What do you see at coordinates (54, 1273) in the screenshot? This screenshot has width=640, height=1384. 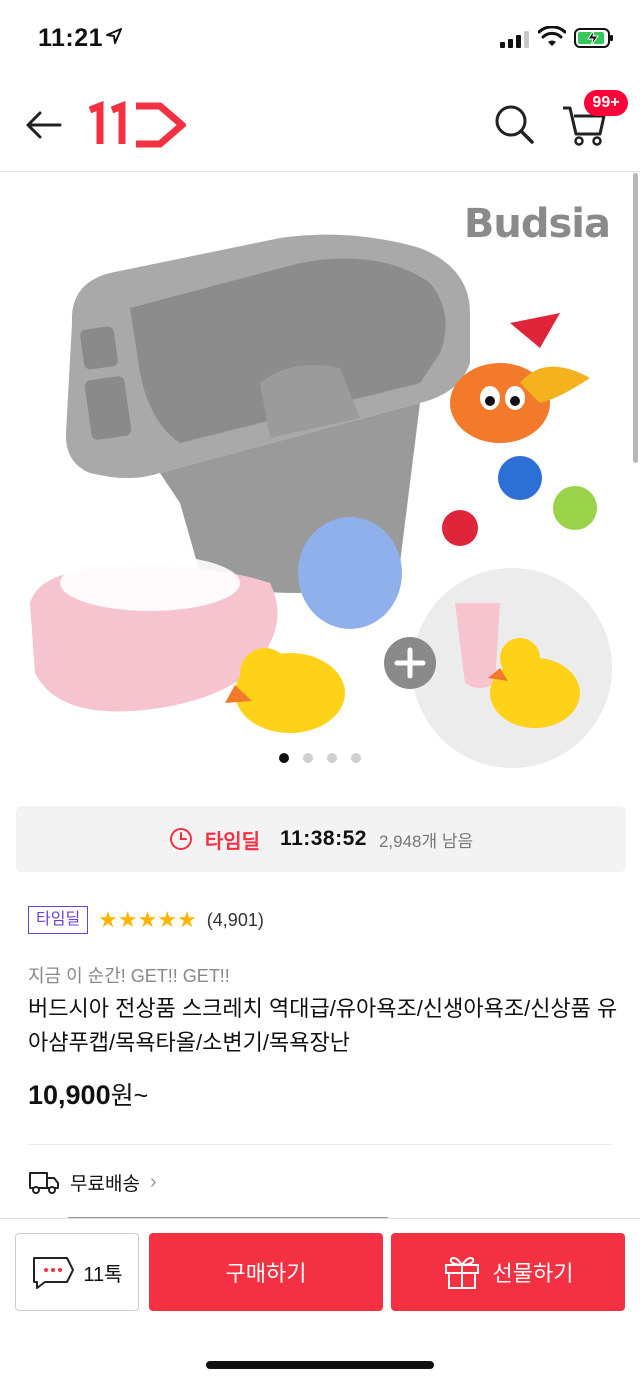 I see `chat-bubble-icon` at bounding box center [54, 1273].